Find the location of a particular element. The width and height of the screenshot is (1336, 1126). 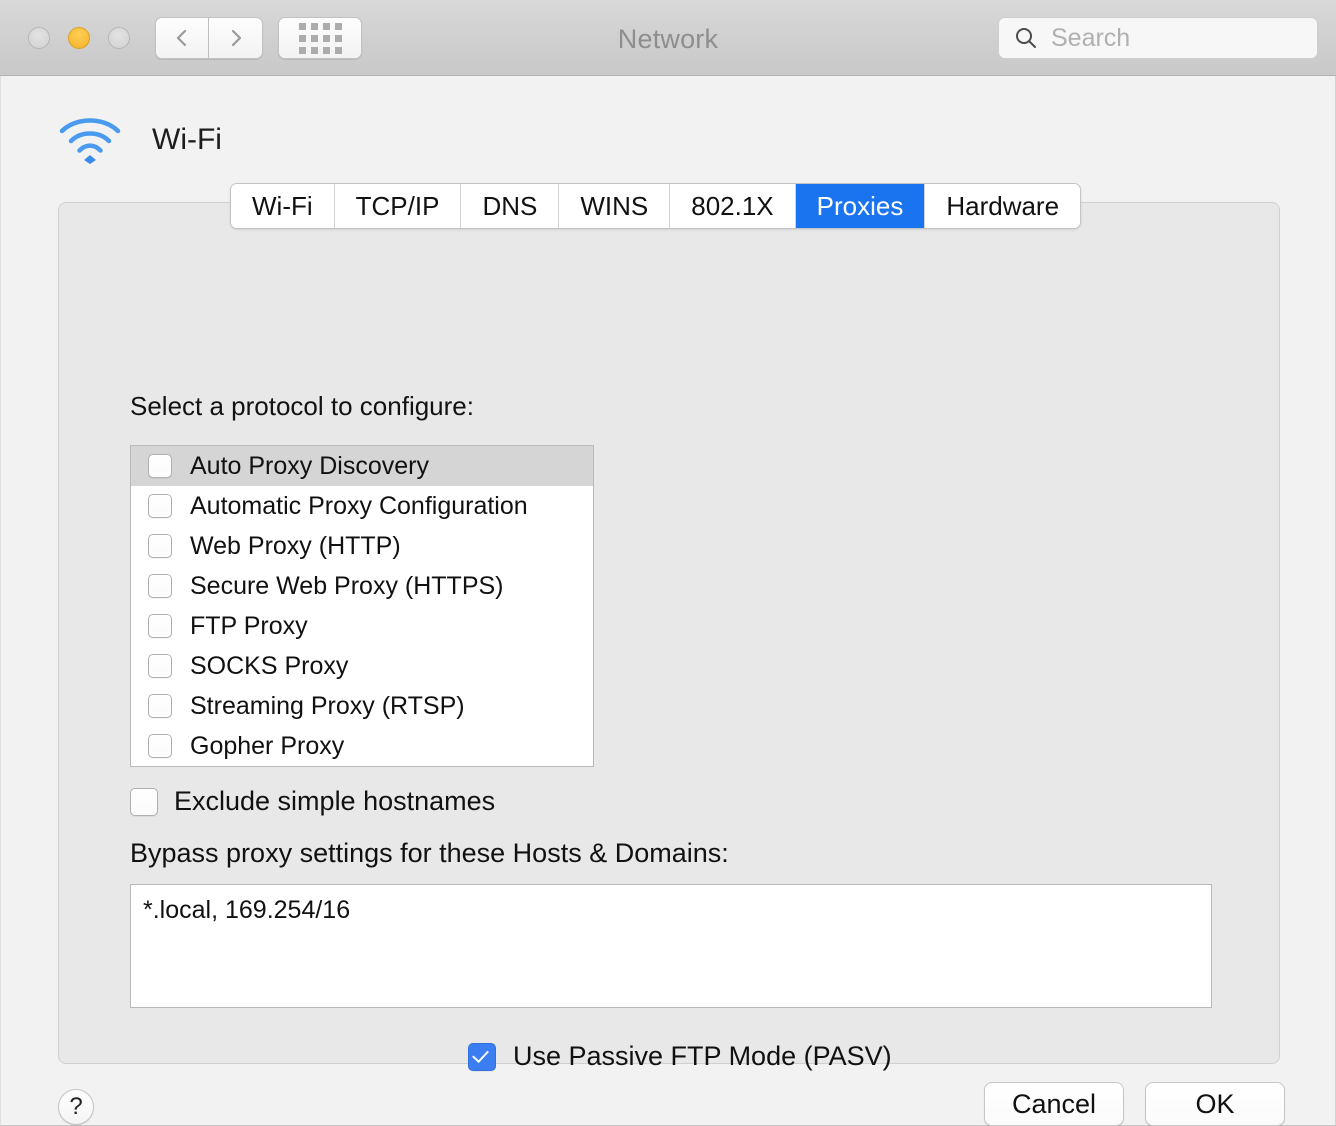

list-item: Web Proxy (HTTP) is located at coordinates (362, 546).